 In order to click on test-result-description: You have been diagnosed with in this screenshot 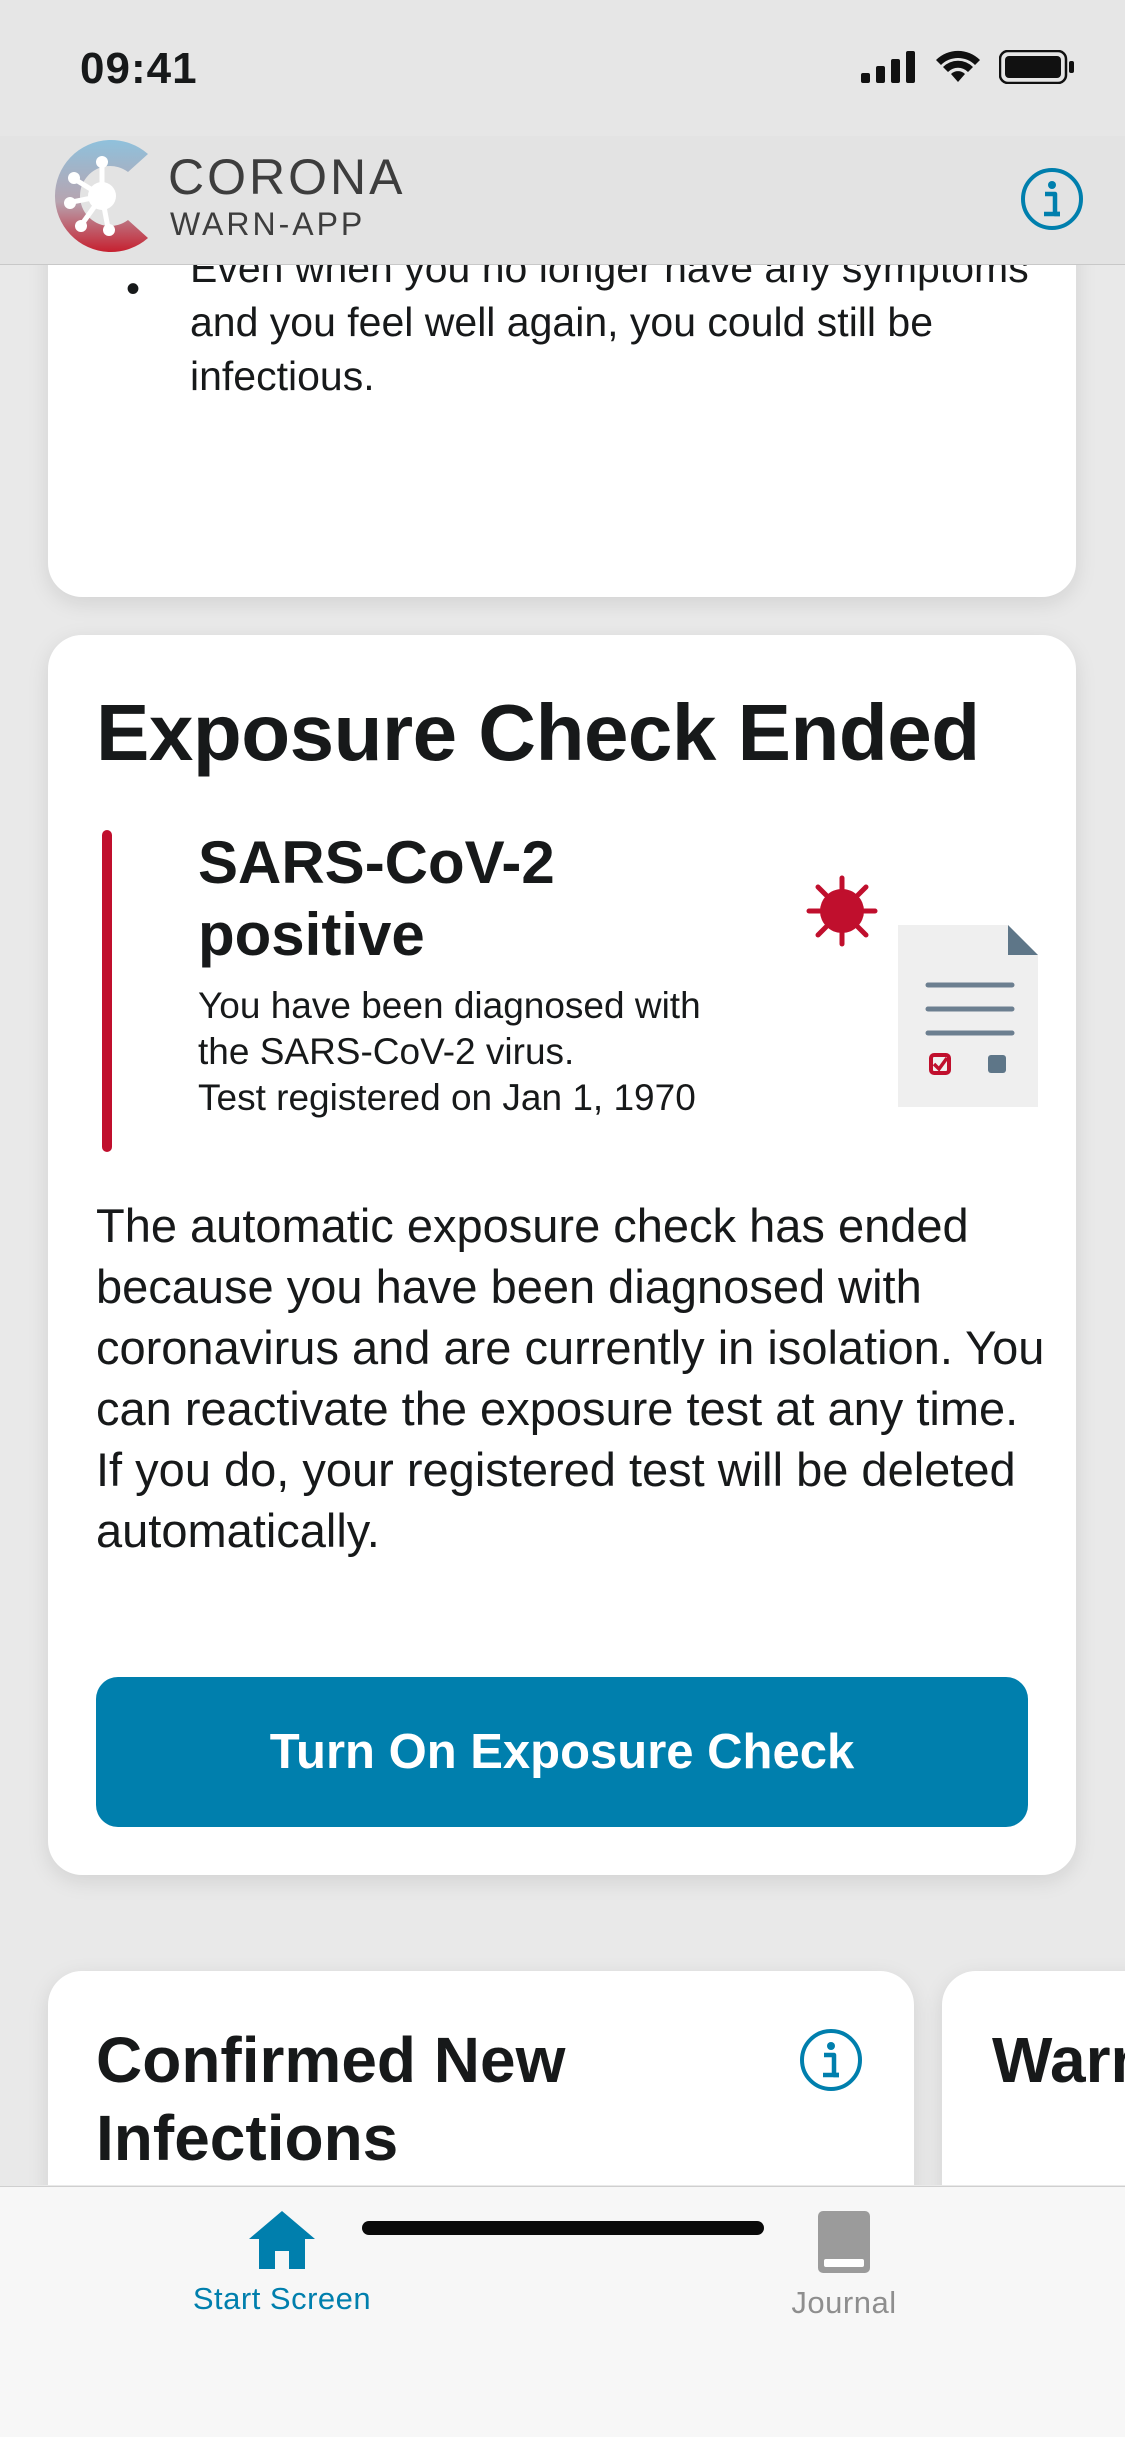, I will do `click(449, 1005)`.